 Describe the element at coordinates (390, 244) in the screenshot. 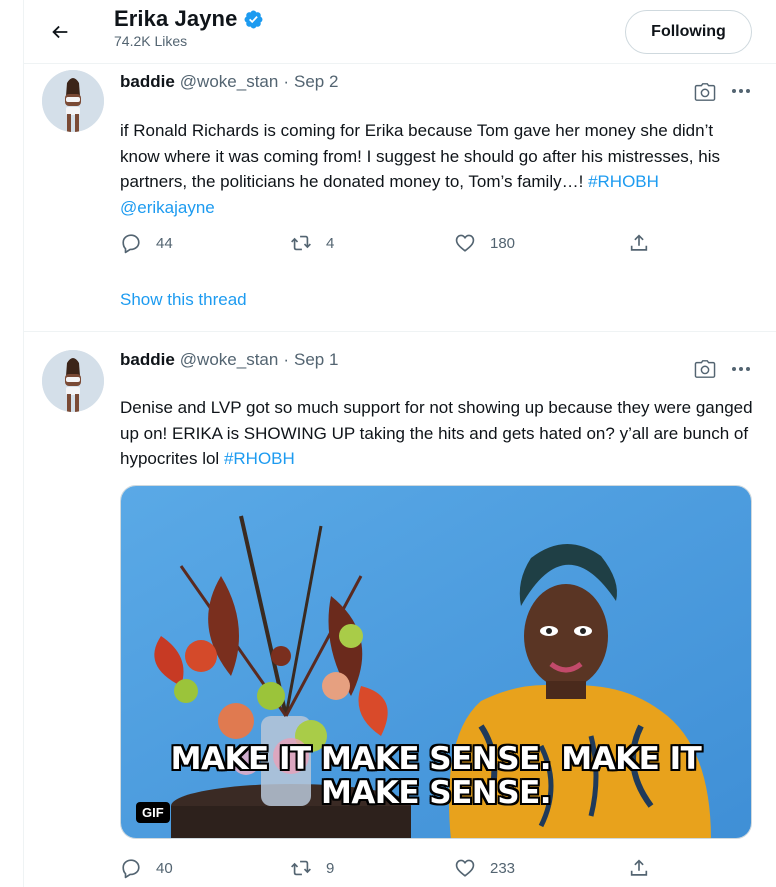

I see `tweet-actions: 44 4 180` at that location.